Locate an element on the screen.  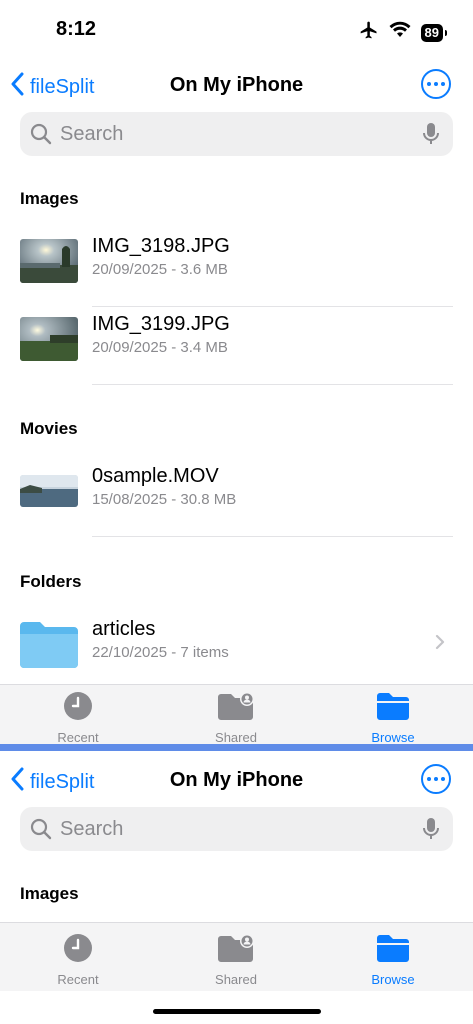
file-row-img-3199: IMG_3199.JPG 20/09/2025 - 3.4 MB is located at coordinates (236, 346).